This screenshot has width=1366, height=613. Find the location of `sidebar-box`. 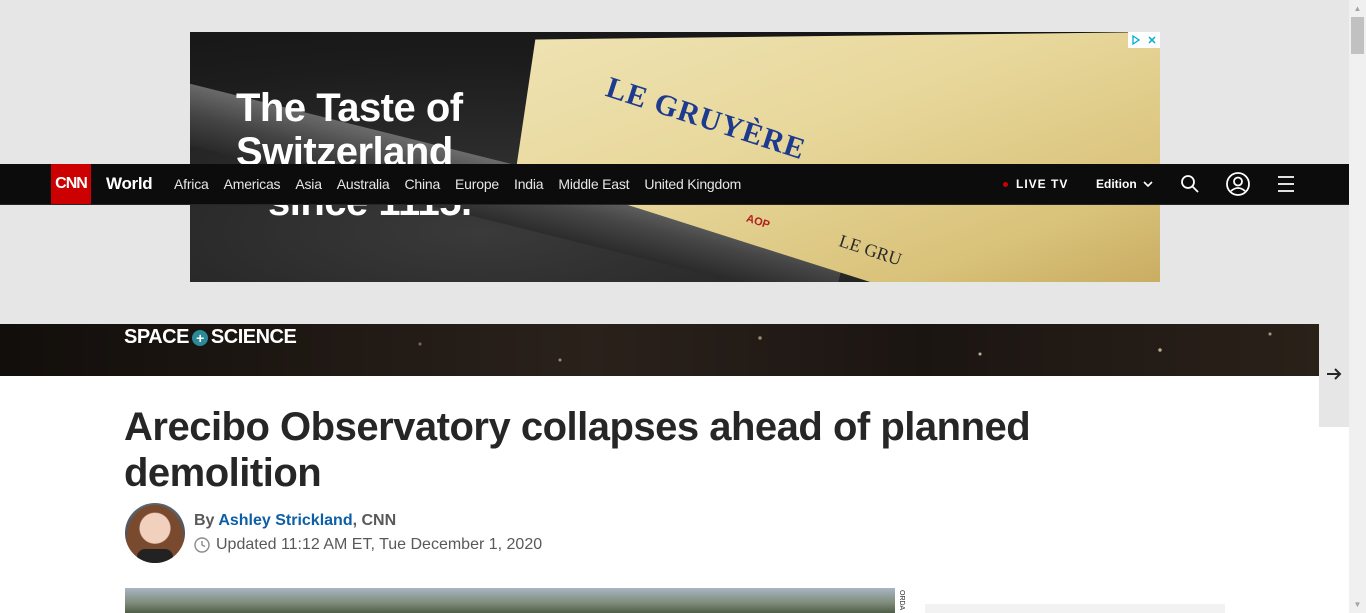

sidebar-box is located at coordinates (1075, 608).